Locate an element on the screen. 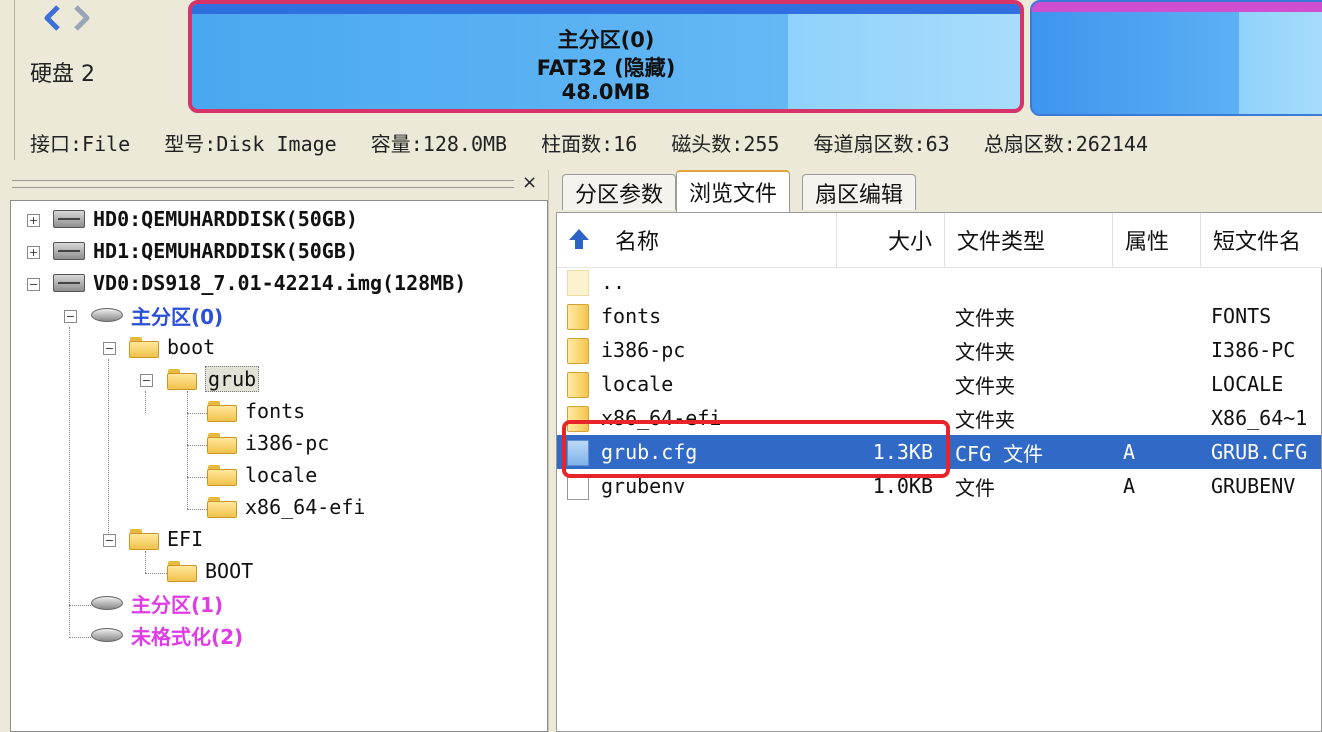 The width and height of the screenshot is (1322, 732). tab-sector-edit: 扇区编辑 is located at coordinates (859, 192).